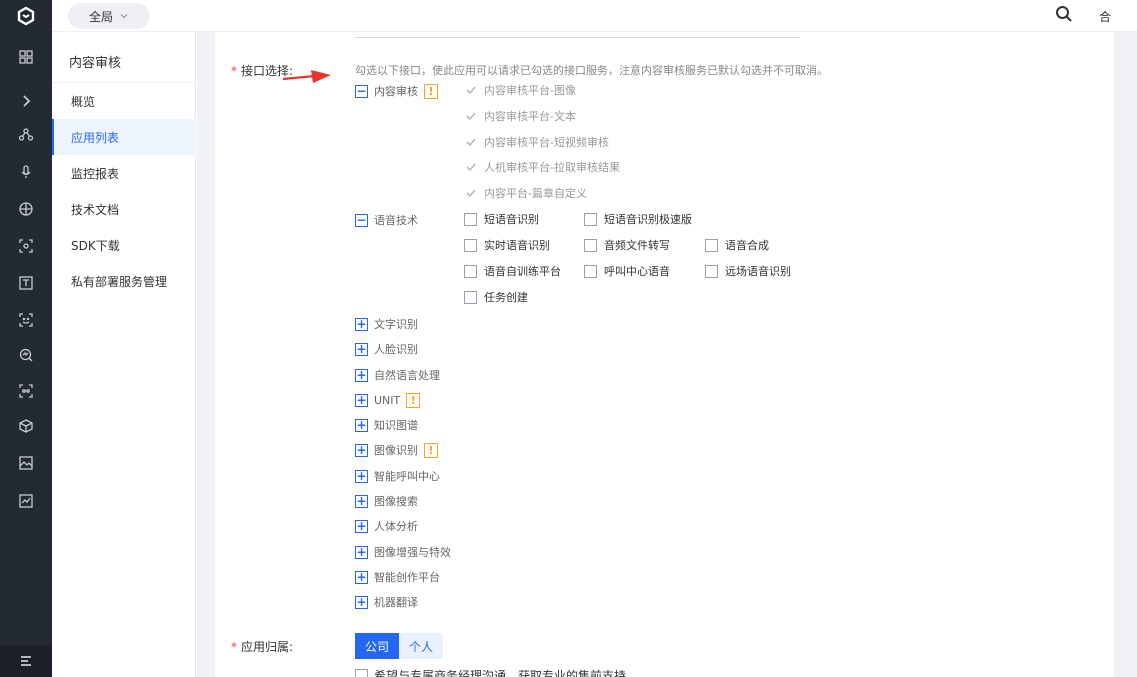 This screenshot has width=1137, height=677. I want to click on text-icon, so click(26, 283).